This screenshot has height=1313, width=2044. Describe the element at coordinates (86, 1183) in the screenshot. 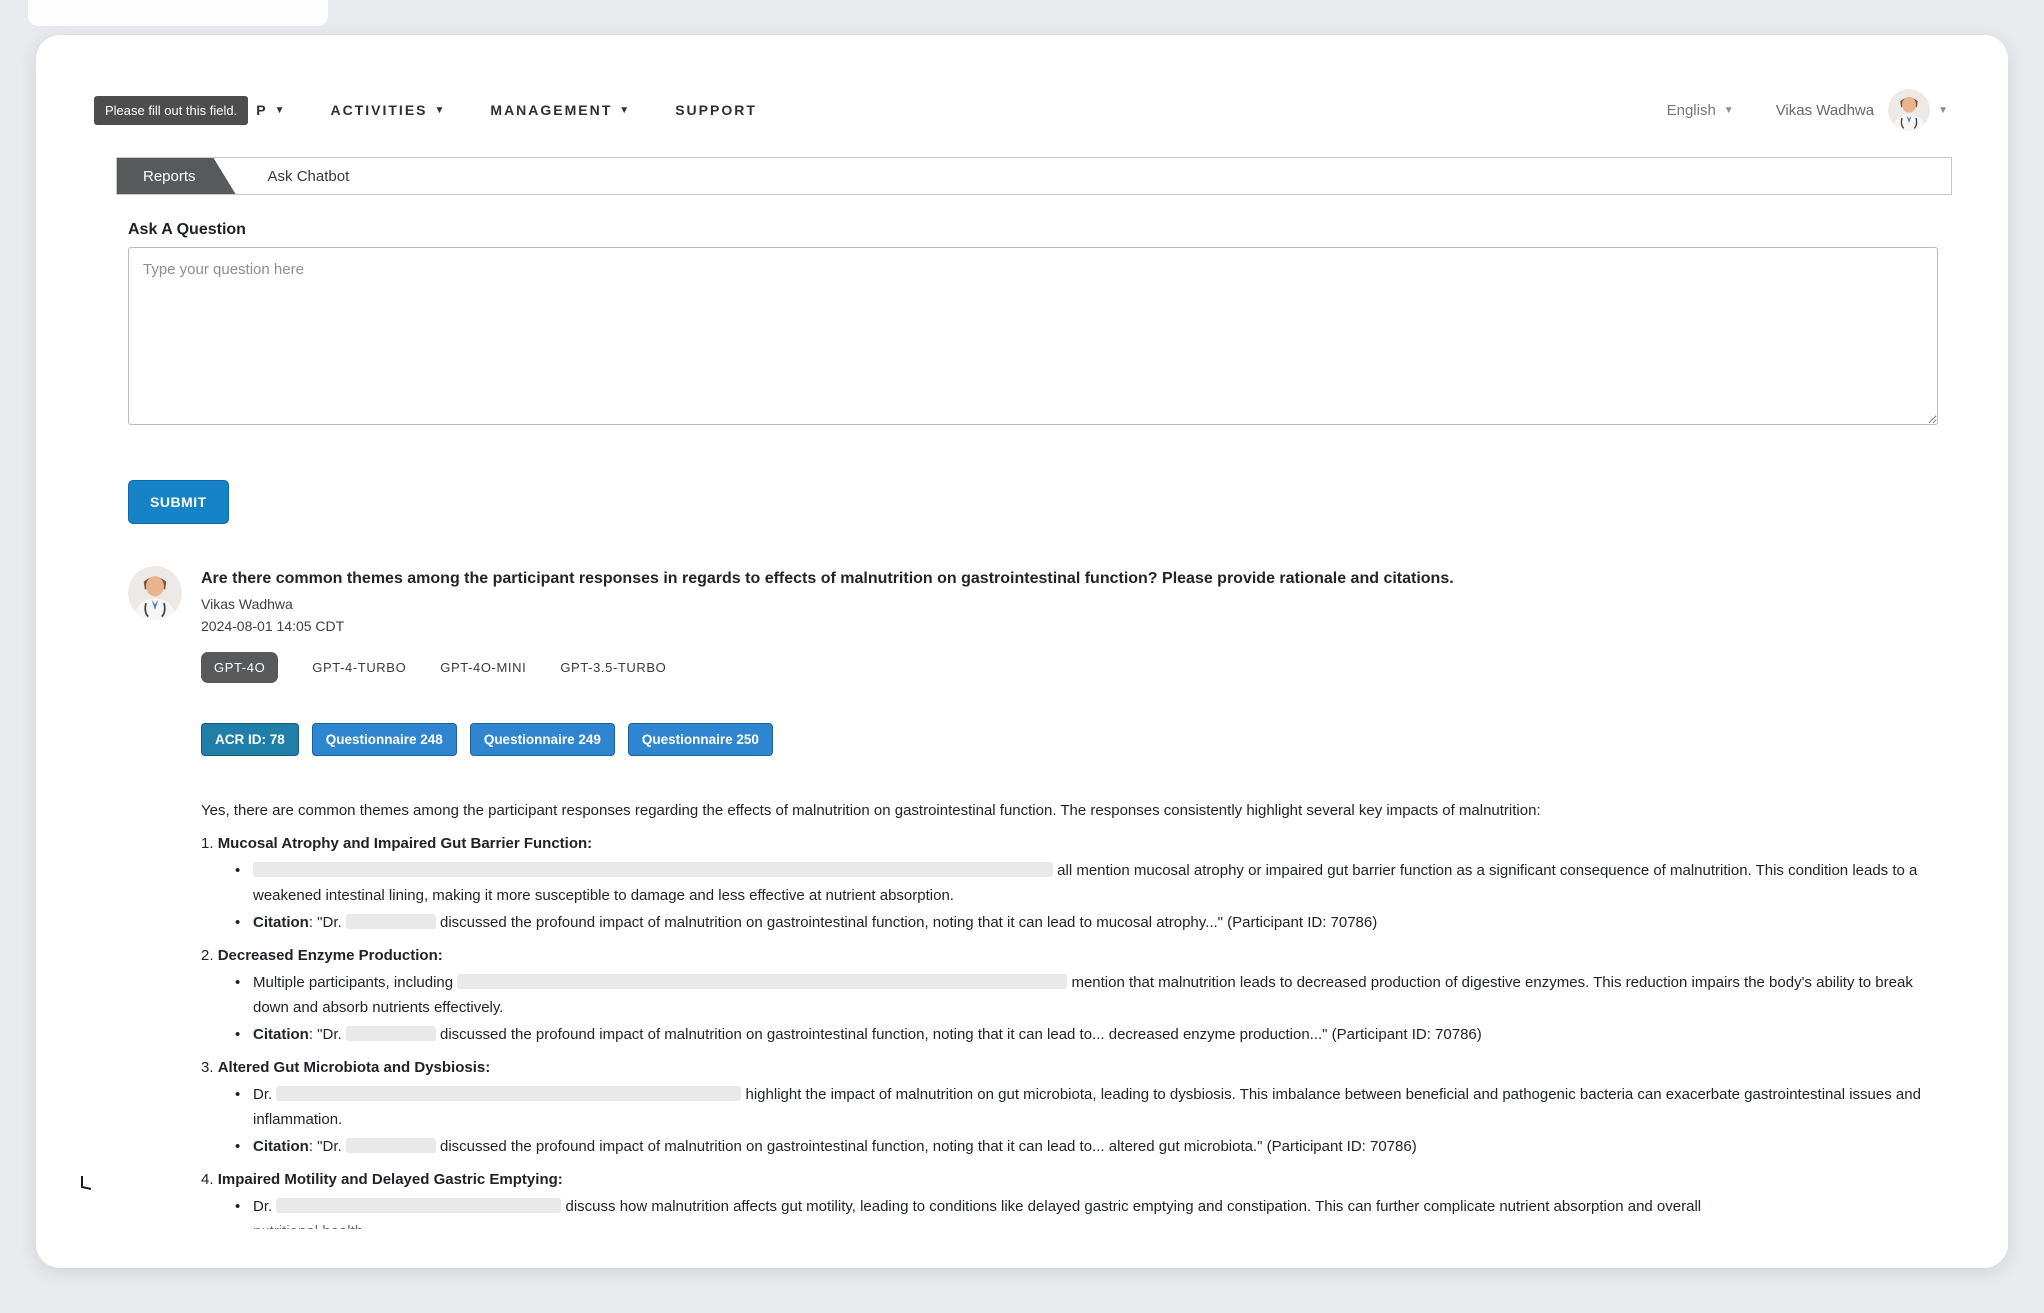

I see `text-cursor-artifact` at that location.